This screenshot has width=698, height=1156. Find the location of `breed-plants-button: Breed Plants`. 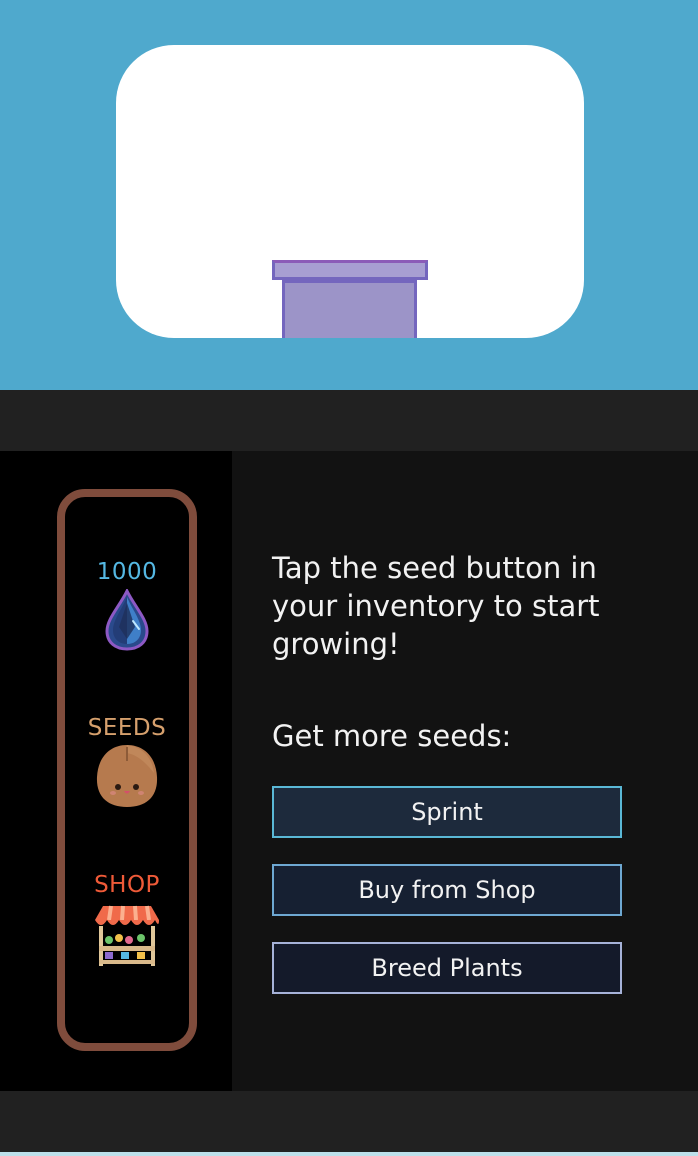

breed-plants-button: Breed Plants is located at coordinates (447, 968).